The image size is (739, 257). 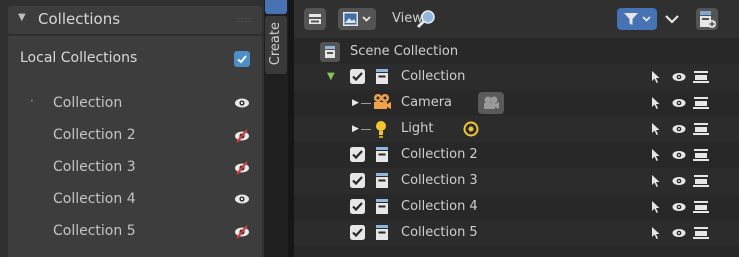 I want to click on camera-data-icon, so click(x=491, y=105).